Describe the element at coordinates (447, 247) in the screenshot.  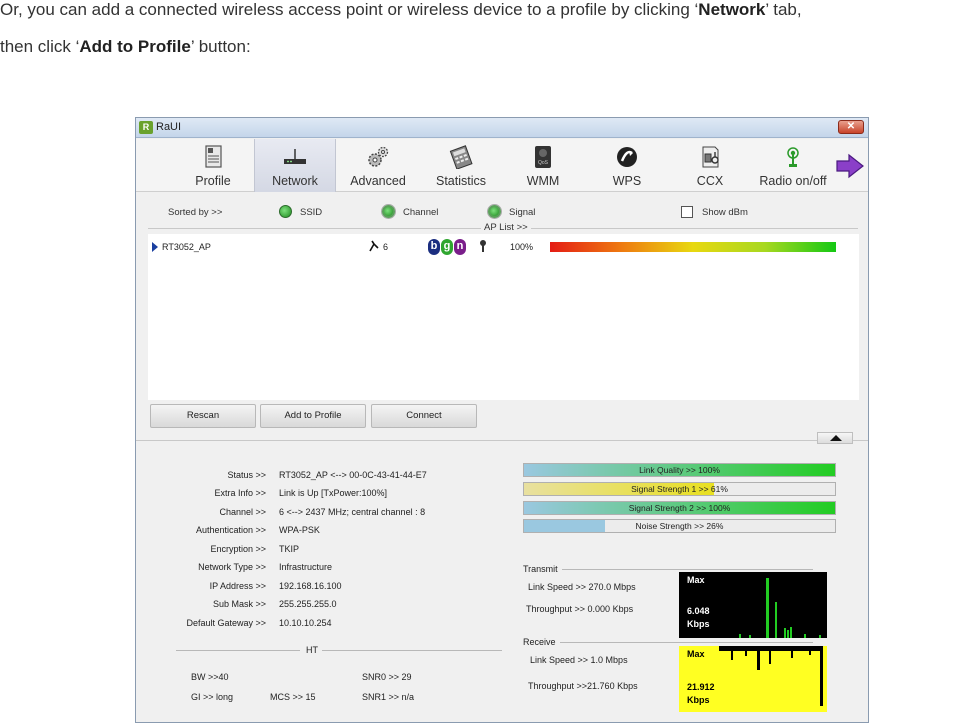
I see `mode-g-badge: g` at that location.